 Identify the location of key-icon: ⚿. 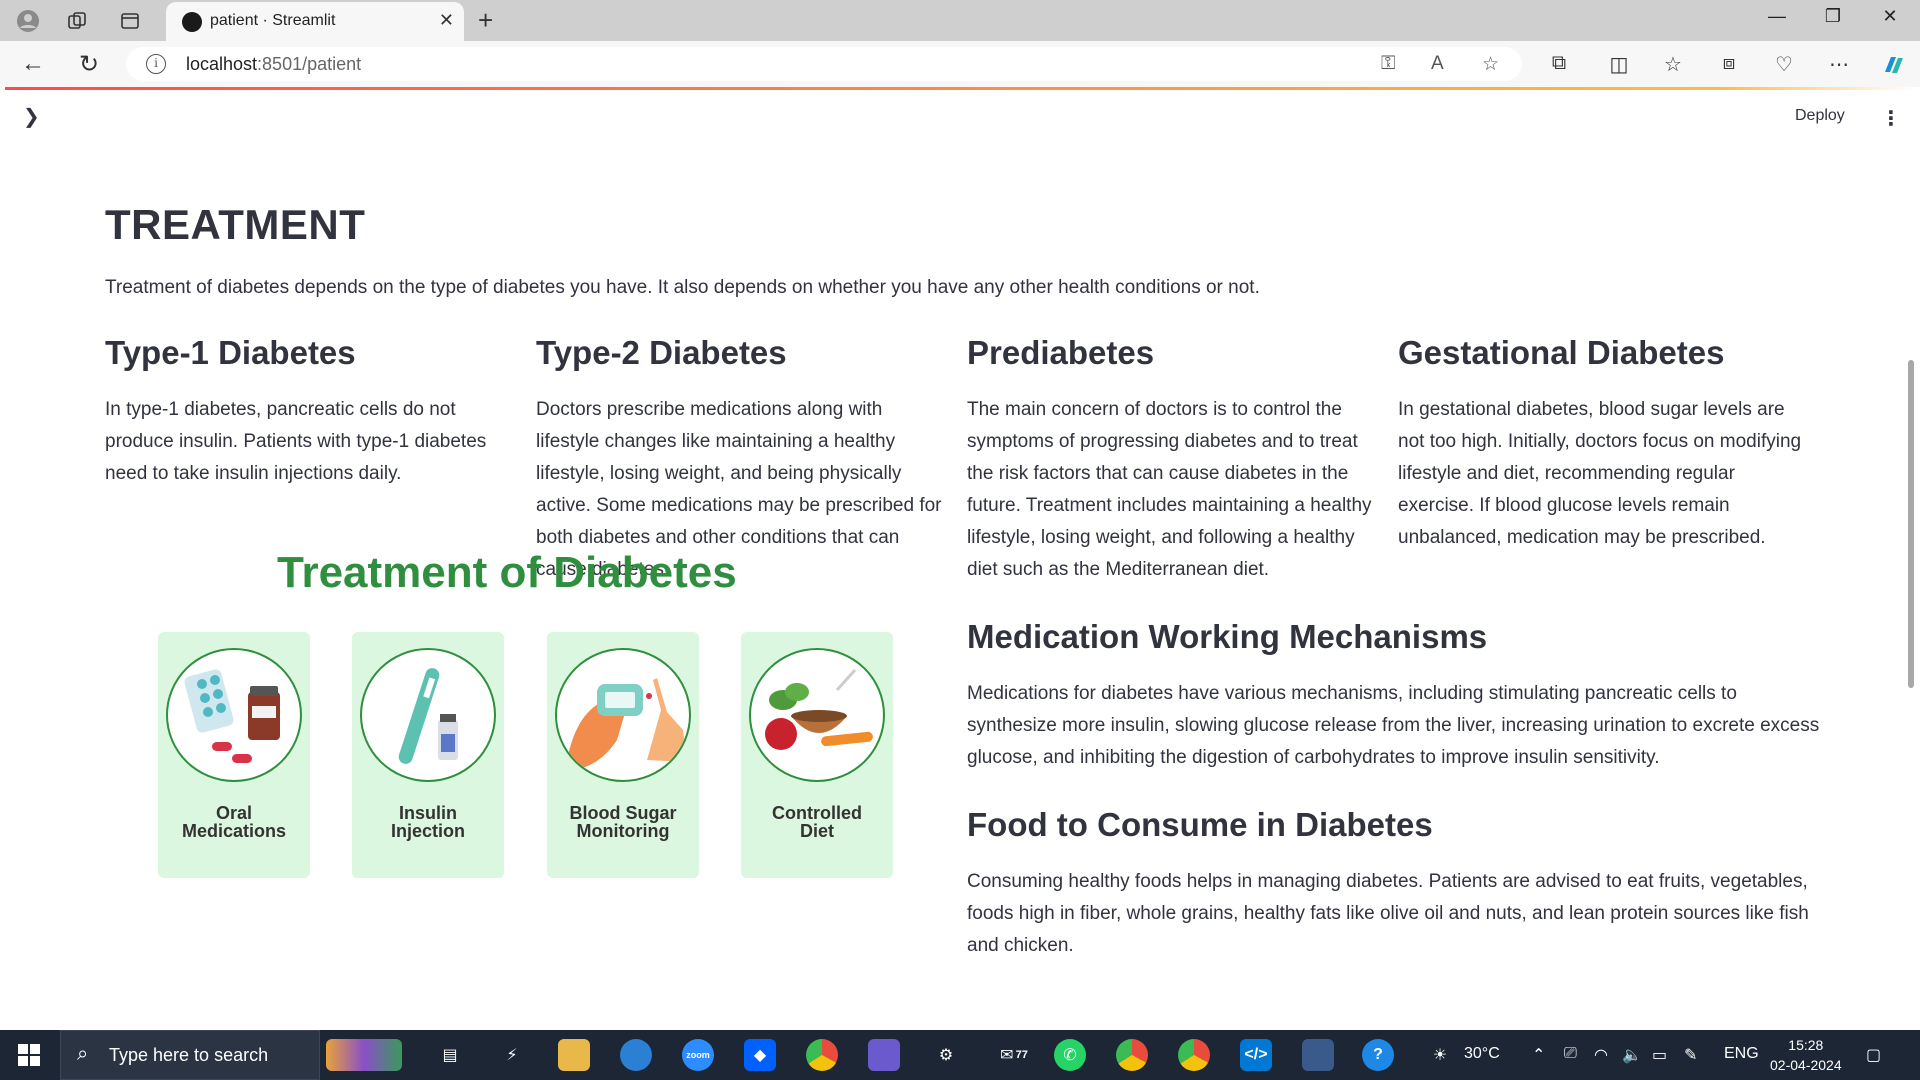
(1388, 64).